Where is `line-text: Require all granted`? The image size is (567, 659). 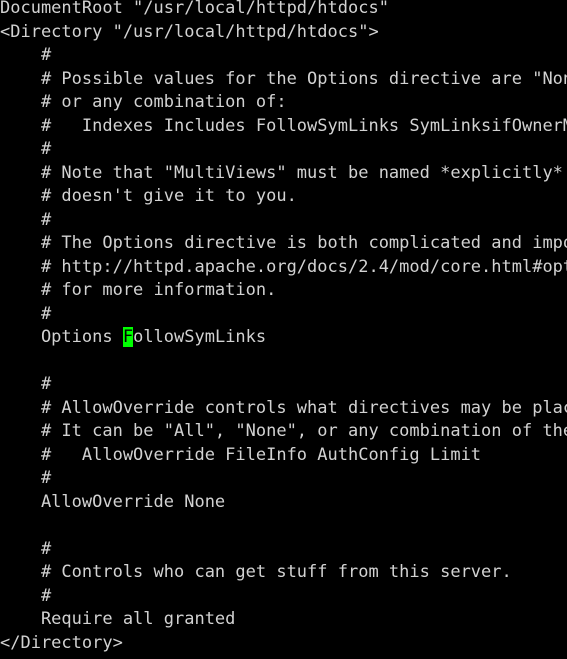 line-text: Require all granted is located at coordinates (118, 619).